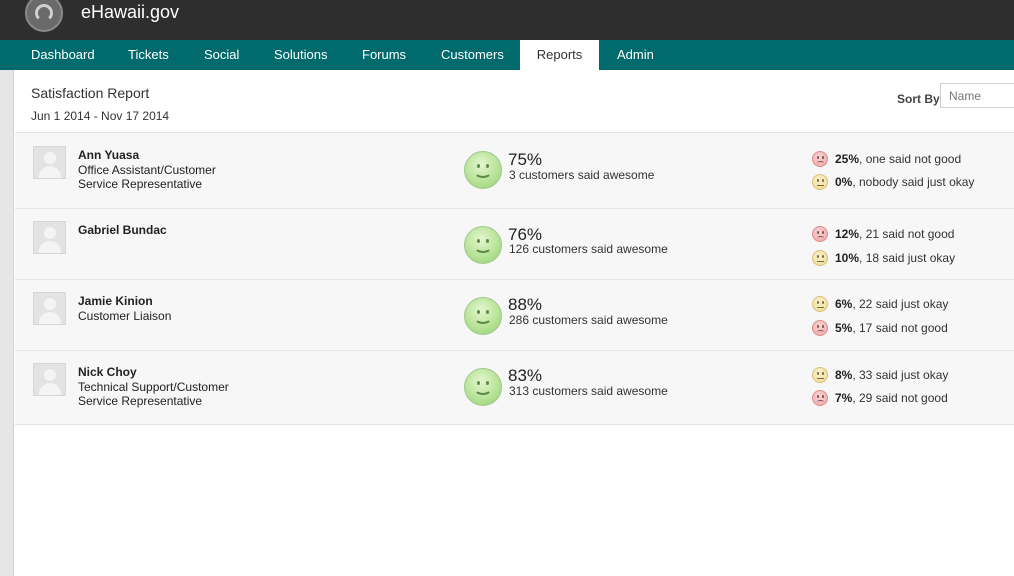 The height and width of the screenshot is (576, 1014). I want to click on just-okay-stat: 10%, 18 said just okay, so click(895, 258).